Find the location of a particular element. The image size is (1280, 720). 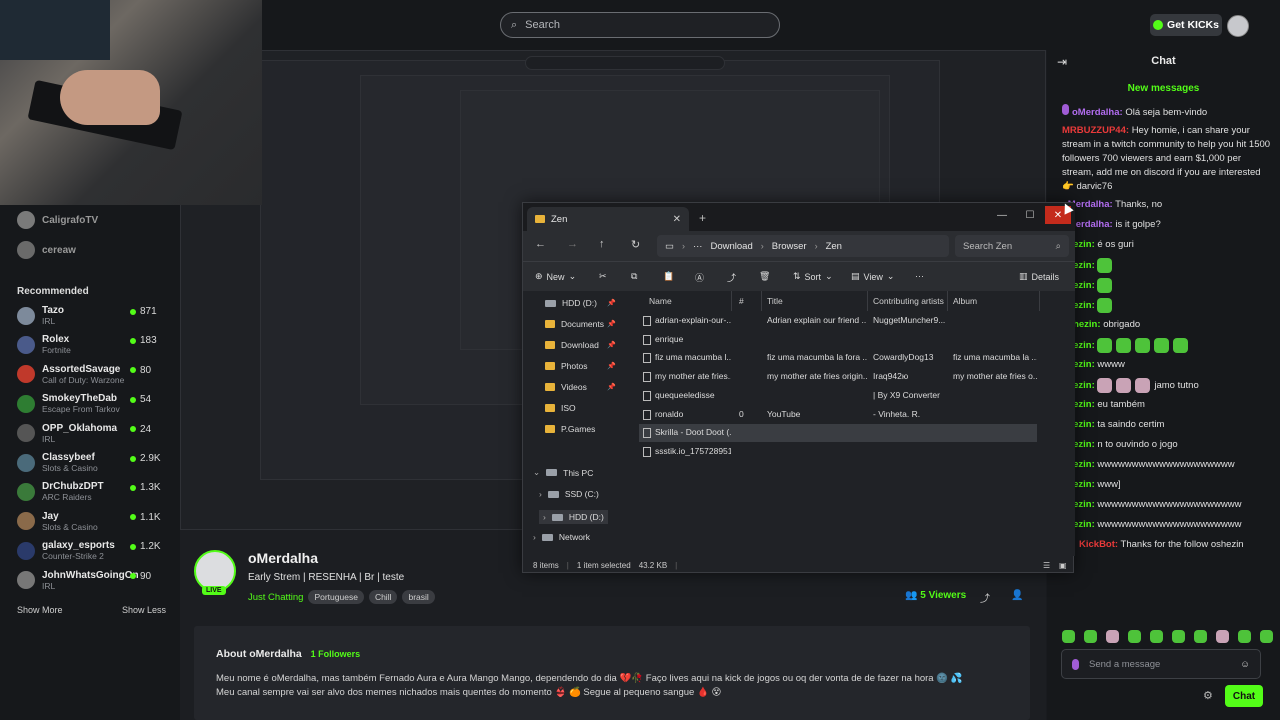

sidebar-following-item: cereaw is located at coordinates (46, 250).